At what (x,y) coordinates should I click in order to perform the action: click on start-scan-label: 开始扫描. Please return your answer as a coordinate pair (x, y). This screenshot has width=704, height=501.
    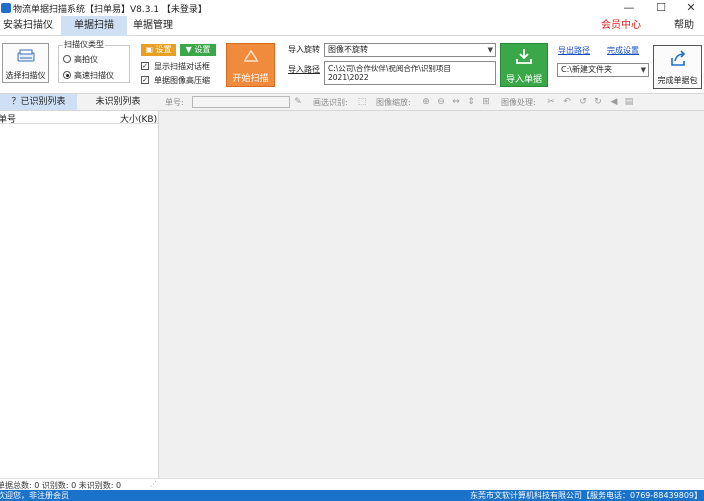
    Looking at the image, I should click on (250, 79).